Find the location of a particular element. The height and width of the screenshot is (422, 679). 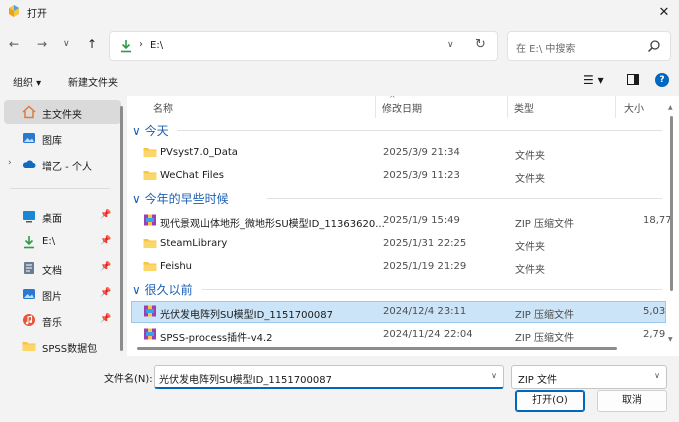

scroll-up-arrow-icon: ▲ is located at coordinates (670, 107).